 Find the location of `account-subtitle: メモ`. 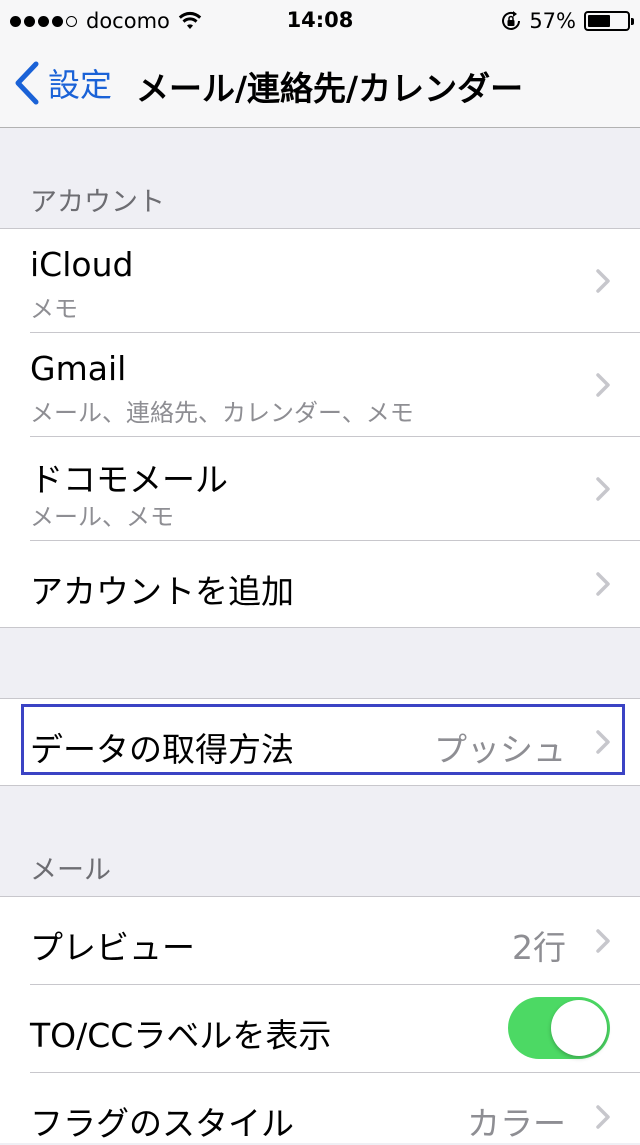

account-subtitle: メモ is located at coordinates (54, 309).